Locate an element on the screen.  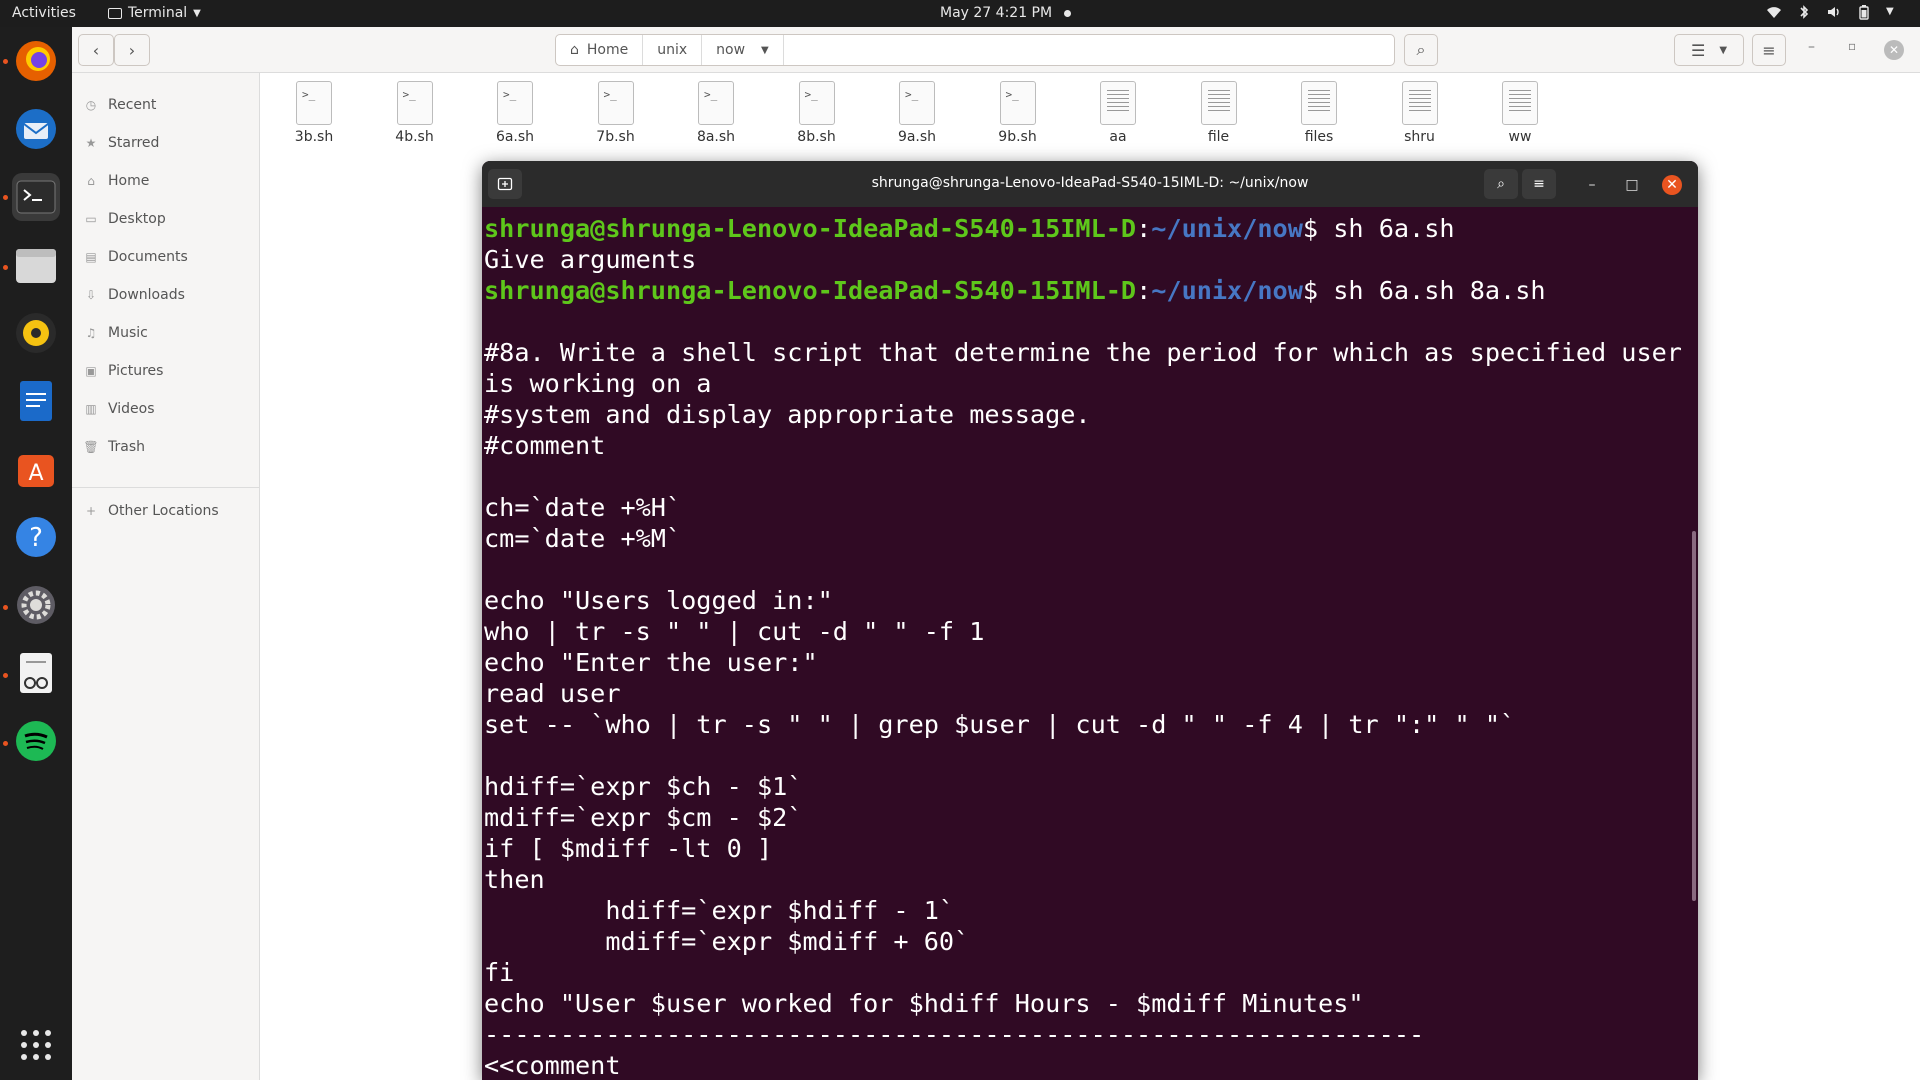
sidebar-item-pictures: ▣ Pictures is located at coordinates (123, 371).